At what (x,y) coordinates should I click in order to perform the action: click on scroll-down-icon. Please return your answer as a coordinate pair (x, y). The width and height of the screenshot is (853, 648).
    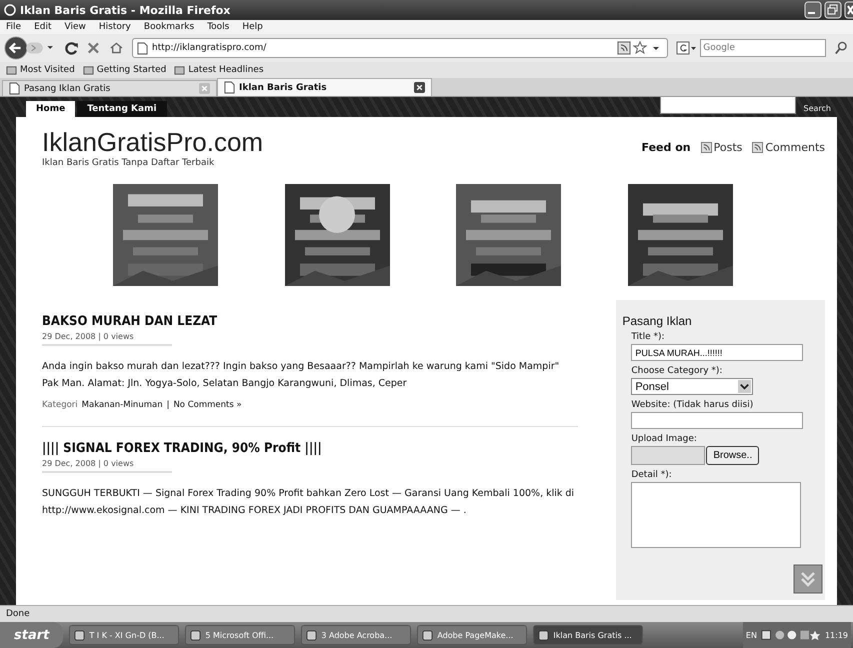
    Looking at the image, I should click on (808, 579).